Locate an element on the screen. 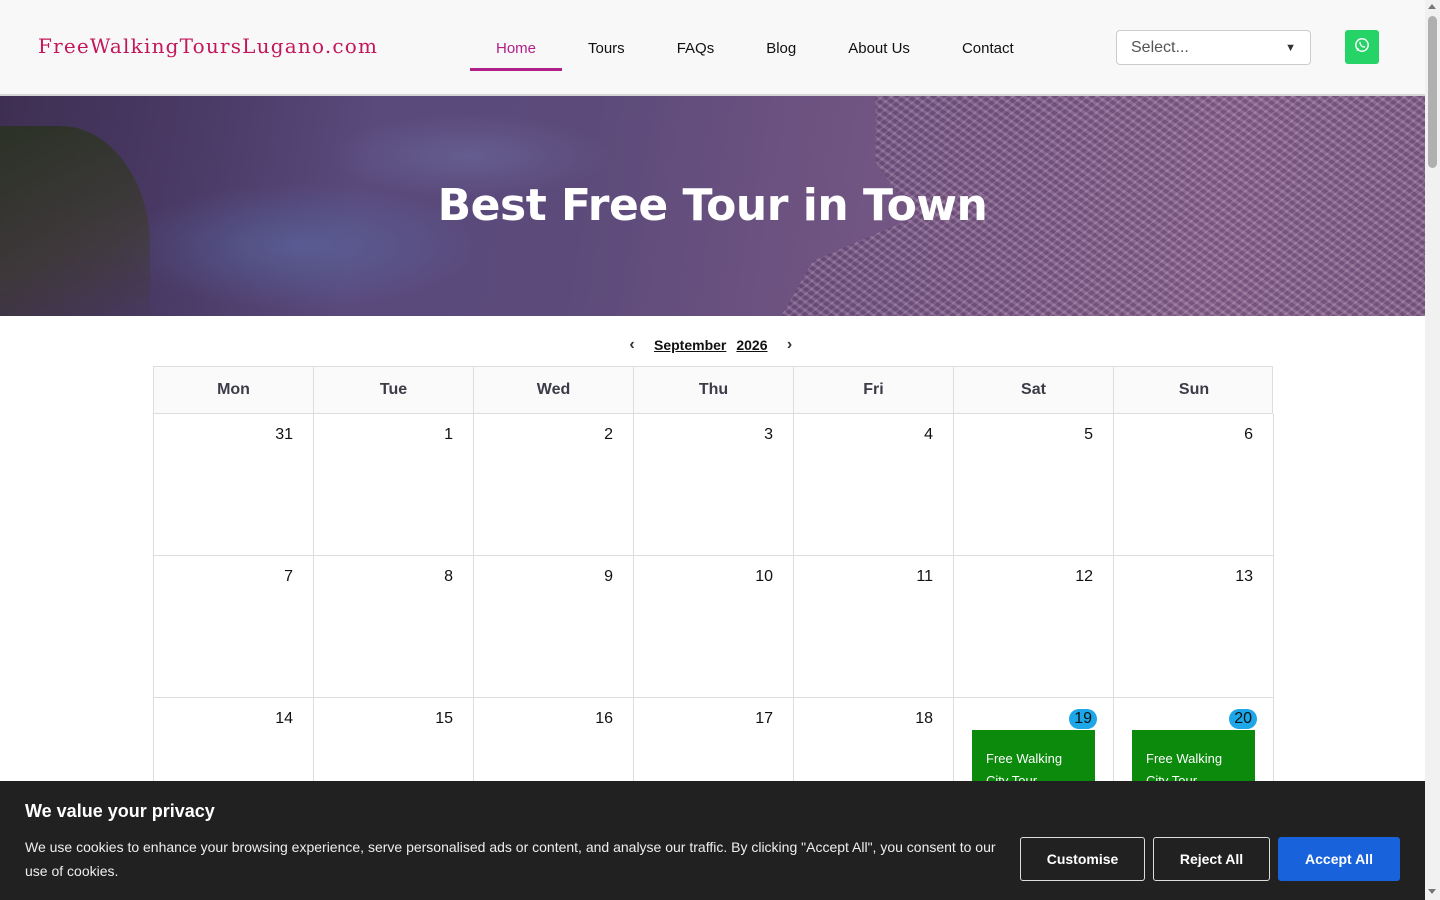  calendar-day: 6 is located at coordinates (1194, 485).